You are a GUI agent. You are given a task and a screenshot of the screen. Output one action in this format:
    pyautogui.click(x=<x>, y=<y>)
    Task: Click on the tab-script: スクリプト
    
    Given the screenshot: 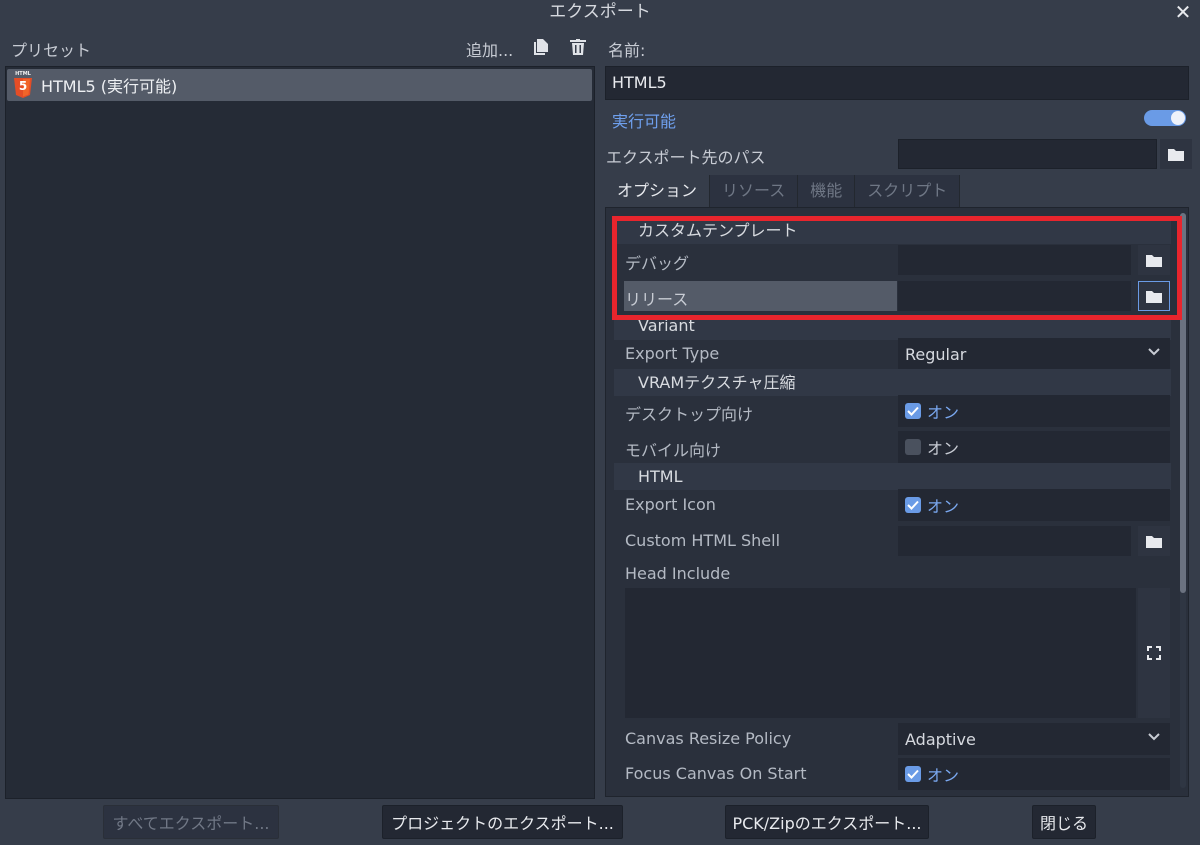 What is the action you would take?
    pyautogui.click(x=908, y=191)
    